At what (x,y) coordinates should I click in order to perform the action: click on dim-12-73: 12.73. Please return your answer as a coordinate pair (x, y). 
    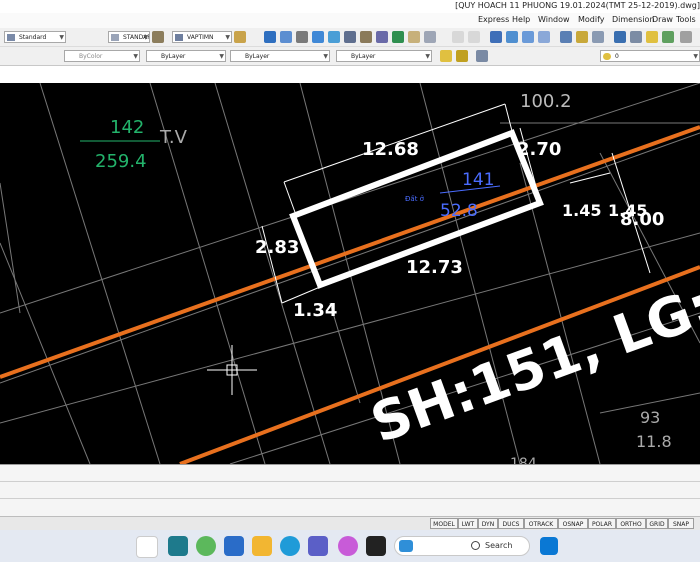
    Looking at the image, I should click on (434, 267).